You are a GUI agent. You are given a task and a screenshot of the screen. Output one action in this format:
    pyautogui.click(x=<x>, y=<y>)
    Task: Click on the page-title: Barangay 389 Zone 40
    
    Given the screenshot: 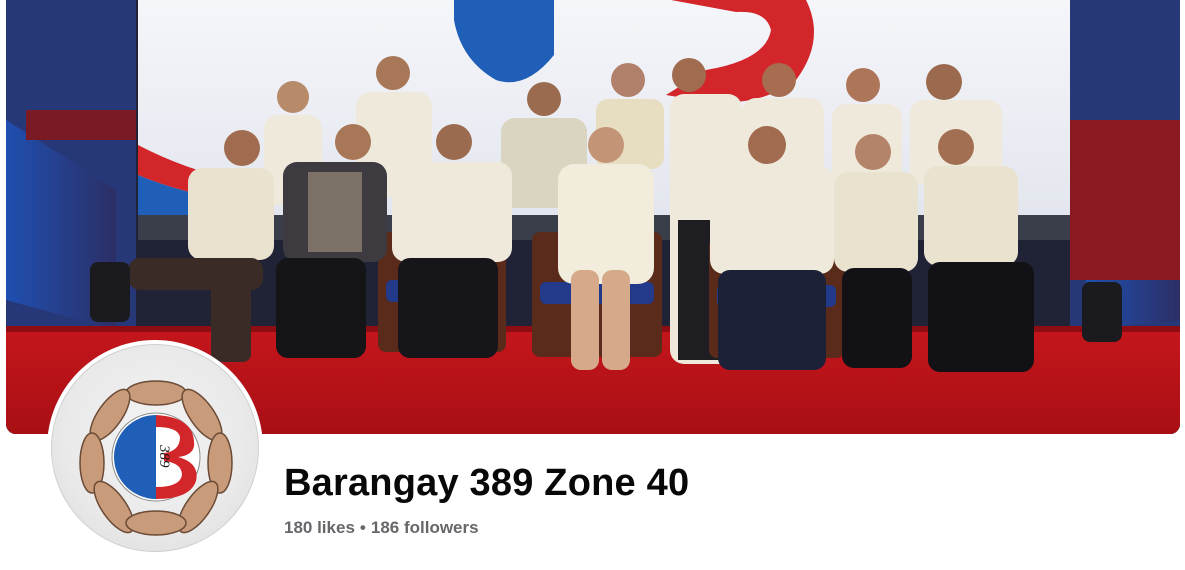 What is the action you would take?
    pyautogui.click(x=487, y=483)
    